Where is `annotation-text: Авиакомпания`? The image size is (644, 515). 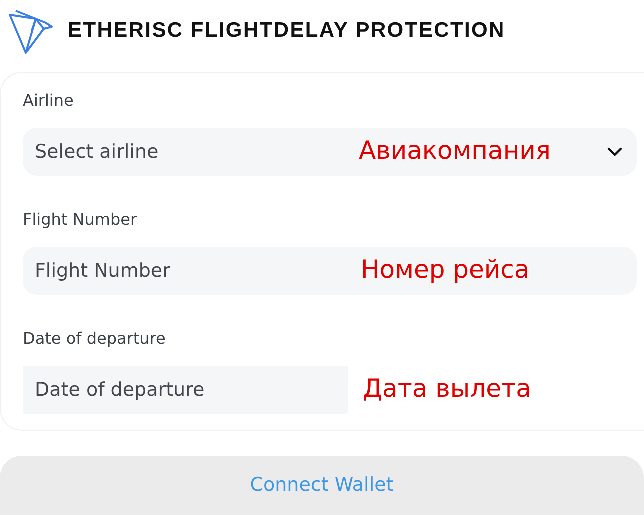 annotation-text: Авиакомпания is located at coordinates (455, 150).